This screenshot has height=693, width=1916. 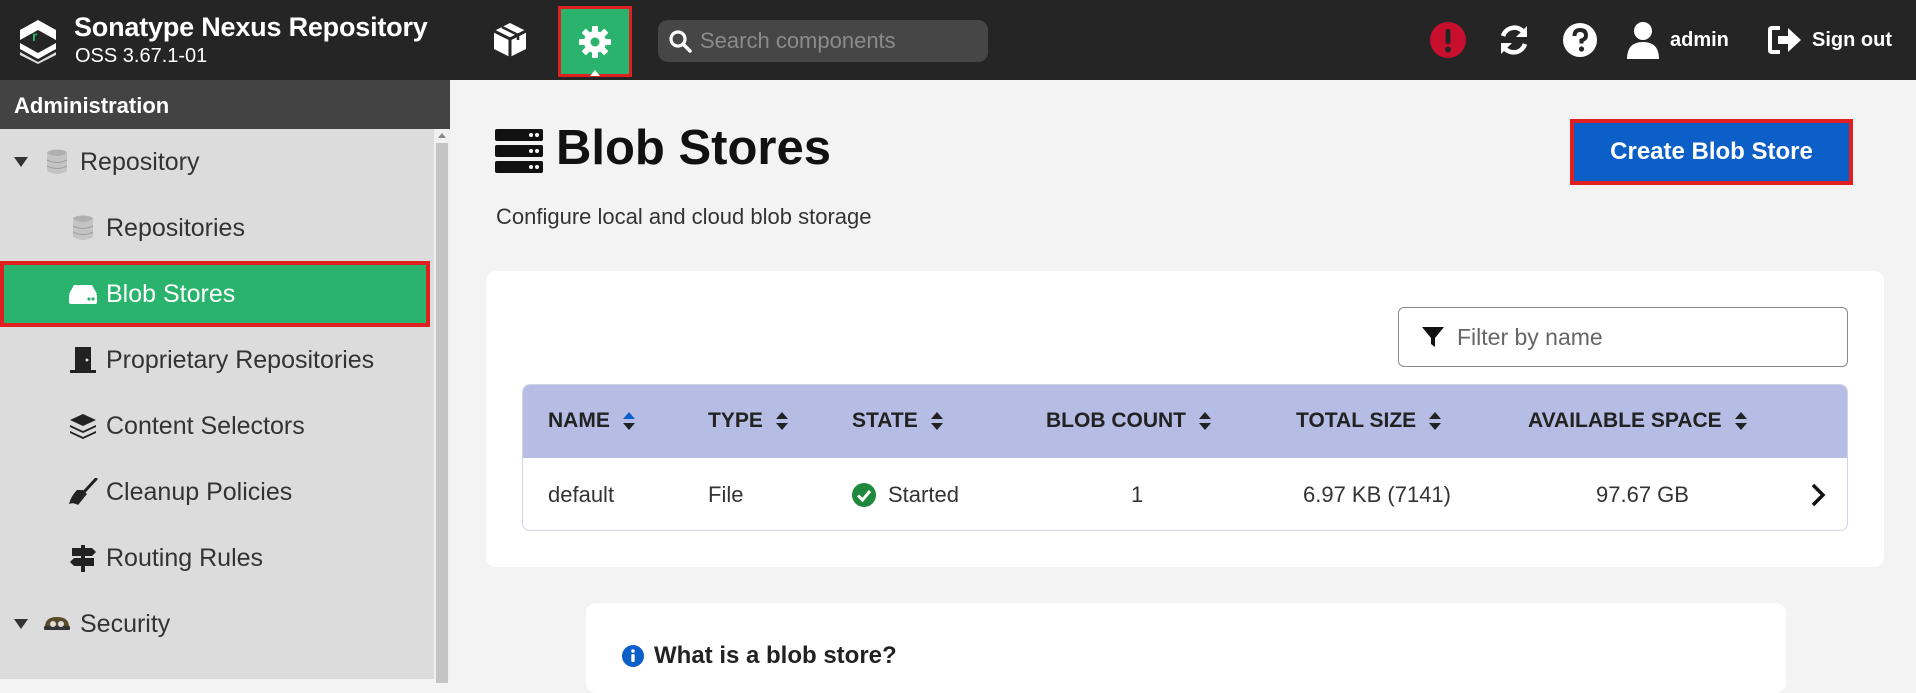 What do you see at coordinates (923, 494) in the screenshot?
I see `state-label: Started` at bounding box center [923, 494].